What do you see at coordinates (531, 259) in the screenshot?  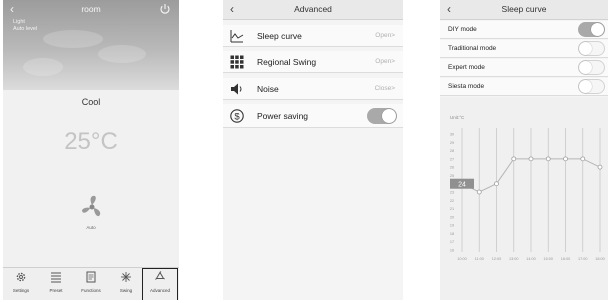 I see `x-tick-label: 14:00` at bounding box center [531, 259].